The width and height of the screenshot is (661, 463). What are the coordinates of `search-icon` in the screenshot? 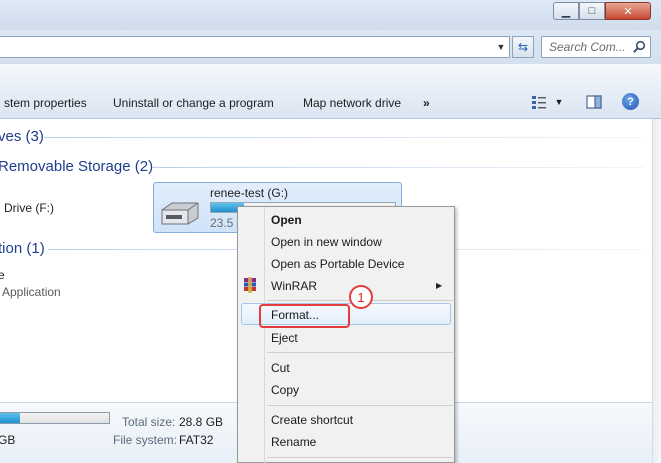 It's located at (639, 47).